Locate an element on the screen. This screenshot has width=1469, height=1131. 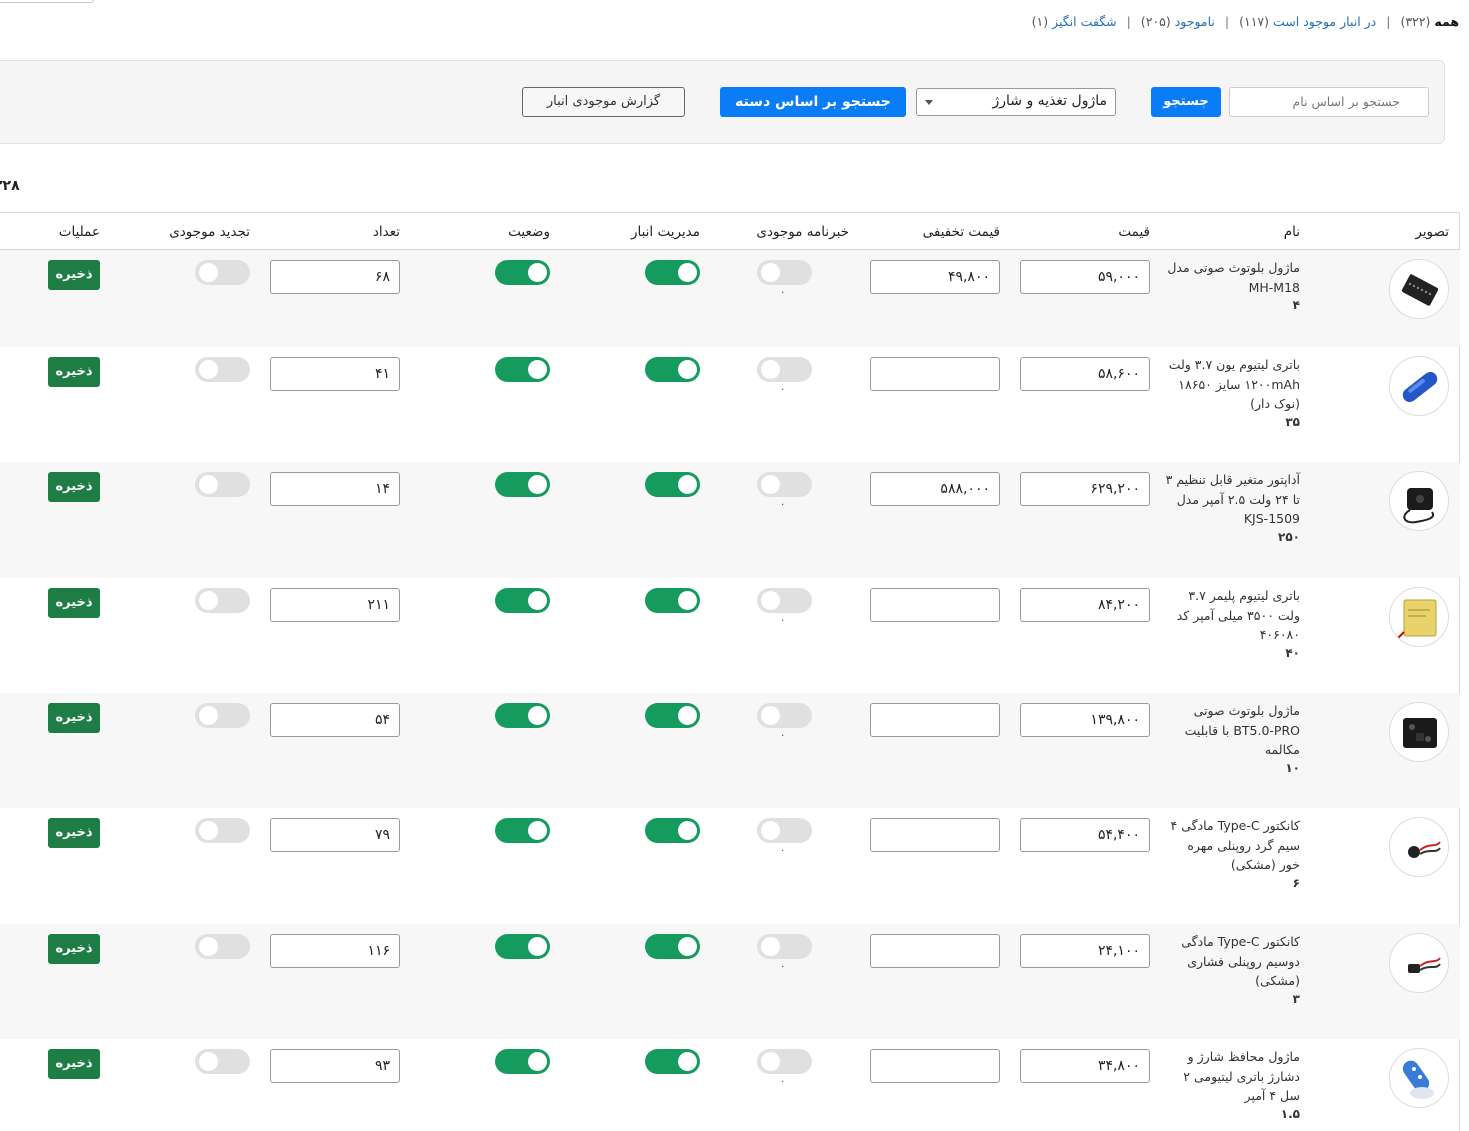
filter-in-stock: در انبار موجود است is located at coordinates (1324, 21).